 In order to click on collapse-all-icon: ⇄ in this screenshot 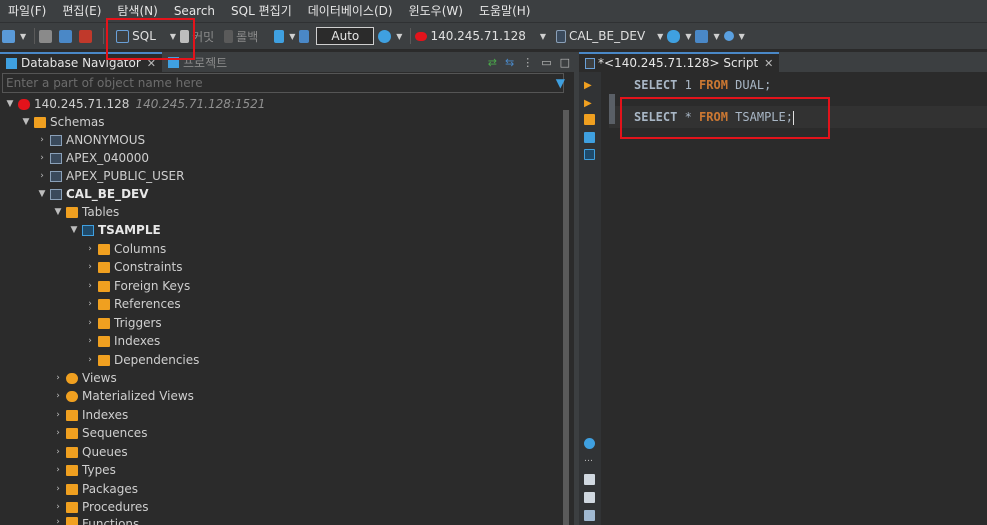, I will do `click(492, 62)`.